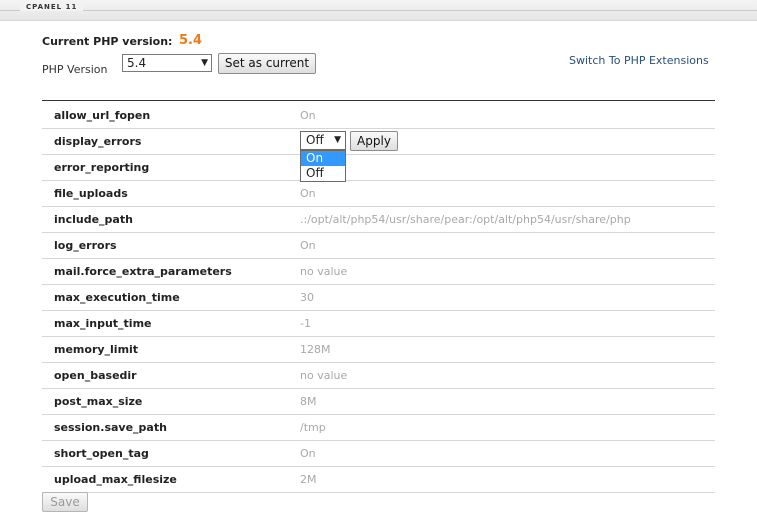 This screenshot has width=757, height=517. Describe the element at coordinates (378, 193) in the screenshot. I see `table-row: file_uploads On` at that location.